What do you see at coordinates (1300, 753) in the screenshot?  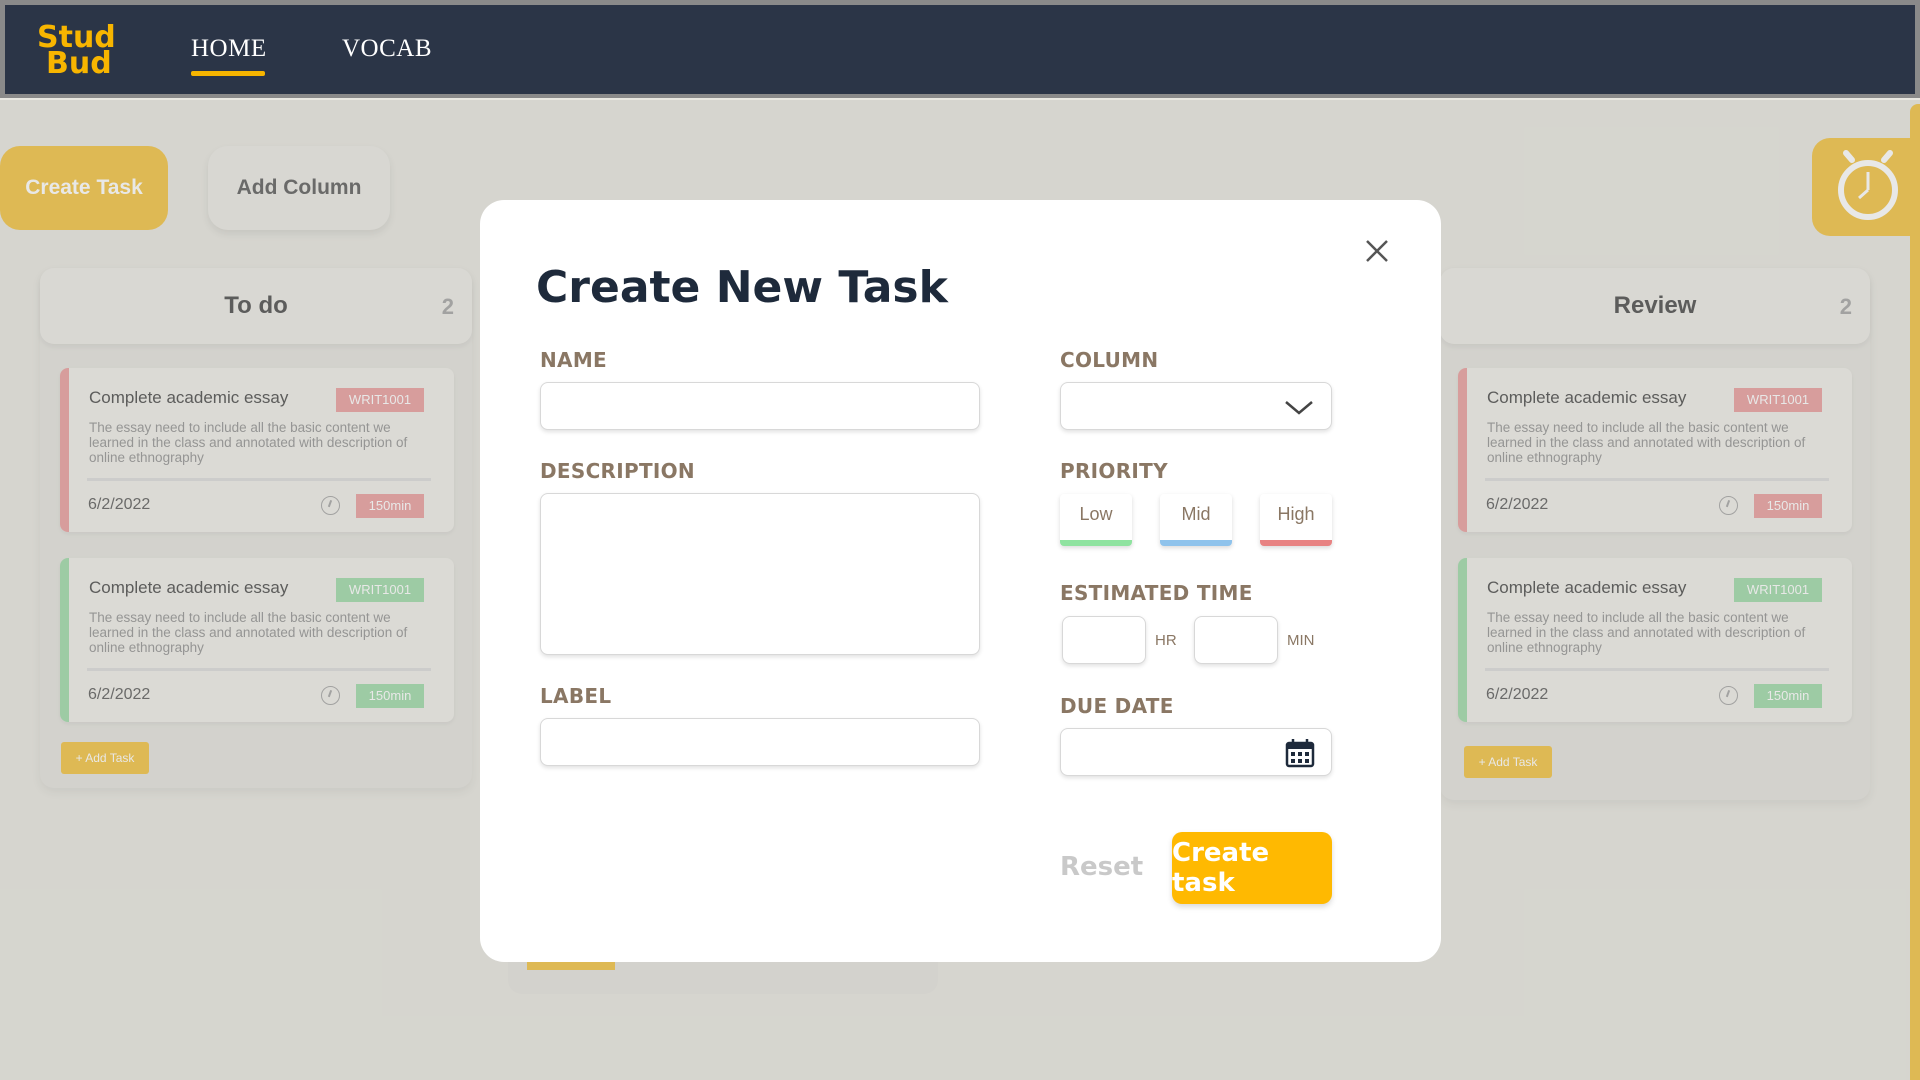 I see `calendar-icon` at bounding box center [1300, 753].